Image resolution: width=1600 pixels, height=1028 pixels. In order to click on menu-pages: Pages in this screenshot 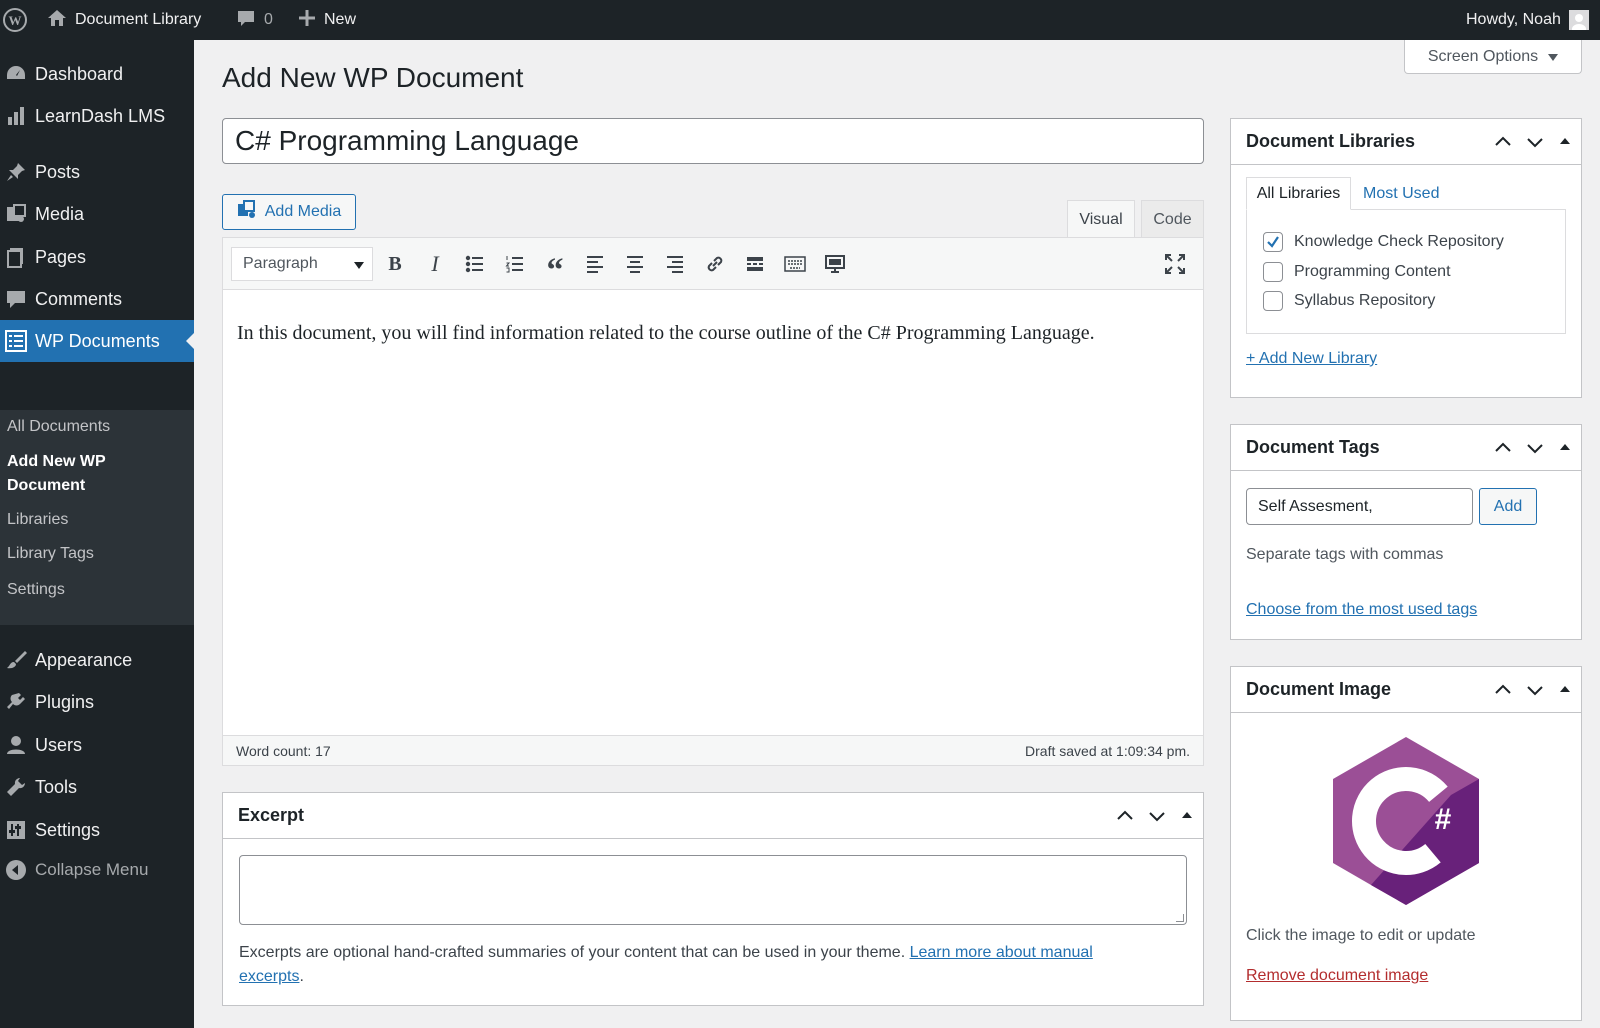, I will do `click(97, 257)`.